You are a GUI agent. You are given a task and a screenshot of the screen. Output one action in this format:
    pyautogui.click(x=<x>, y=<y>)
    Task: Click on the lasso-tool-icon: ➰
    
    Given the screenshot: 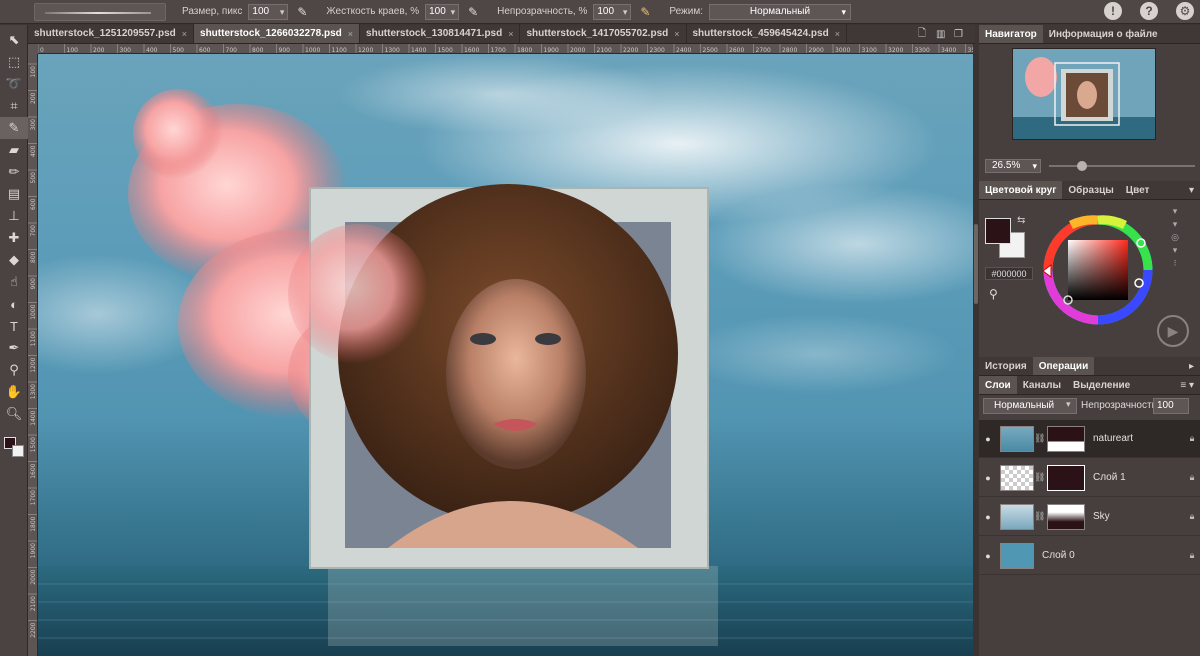 What is the action you would take?
    pyautogui.click(x=14, y=84)
    